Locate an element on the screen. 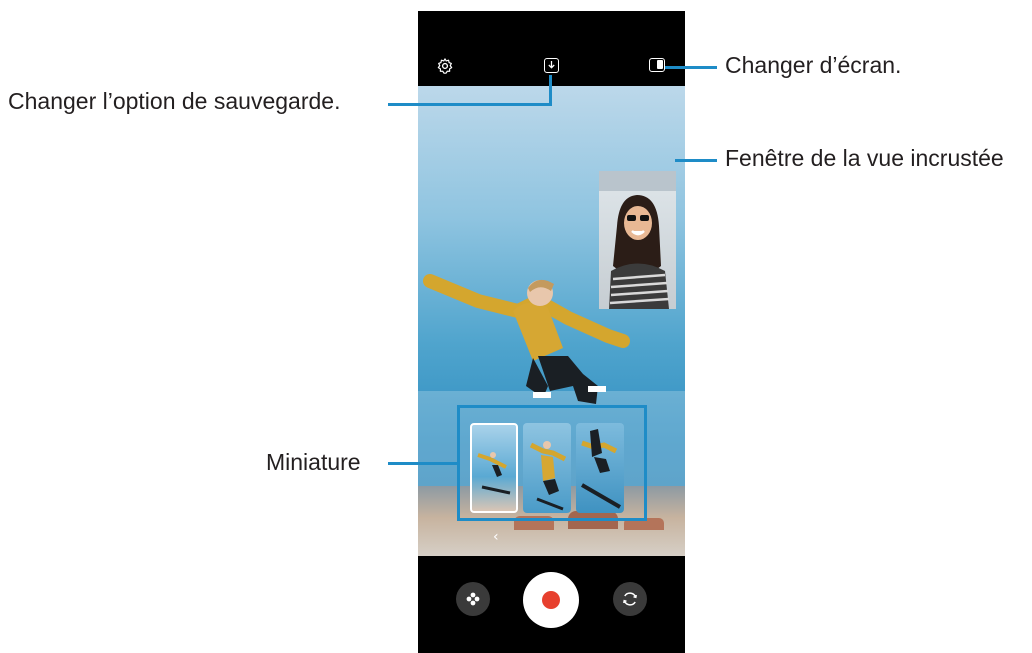 Image resolution: width=1032 pixels, height=653 pixels. bottom-controls is located at coordinates (551, 604).